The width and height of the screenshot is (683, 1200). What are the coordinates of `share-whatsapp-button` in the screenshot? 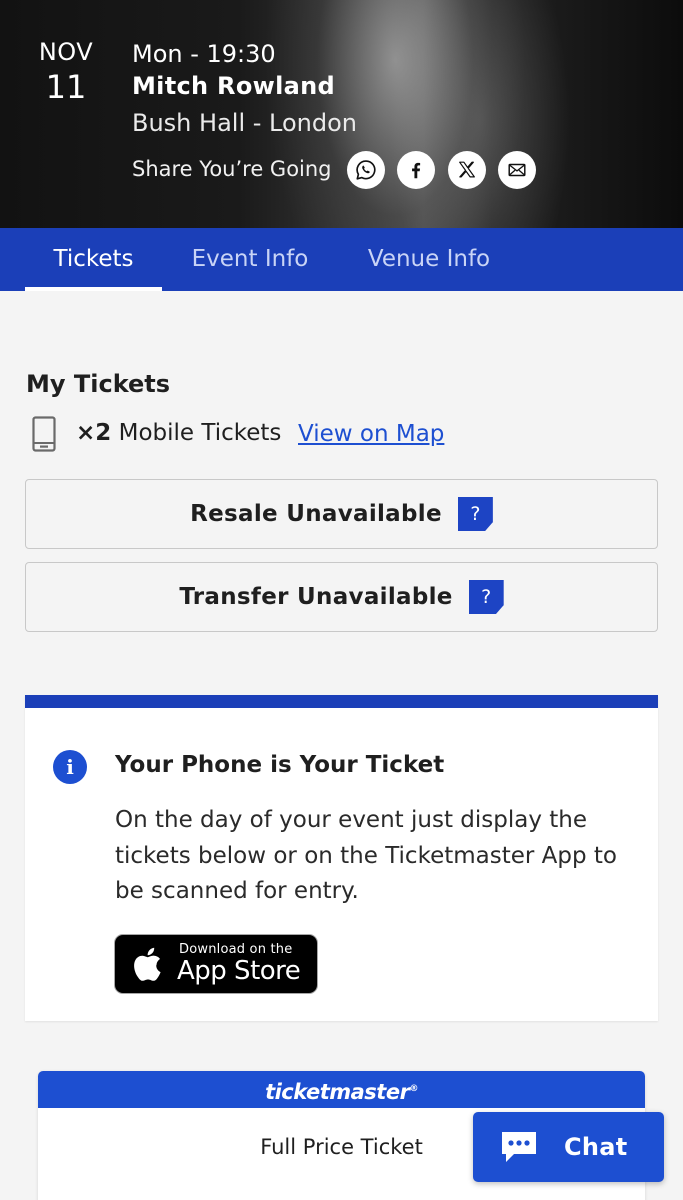 It's located at (366, 170).